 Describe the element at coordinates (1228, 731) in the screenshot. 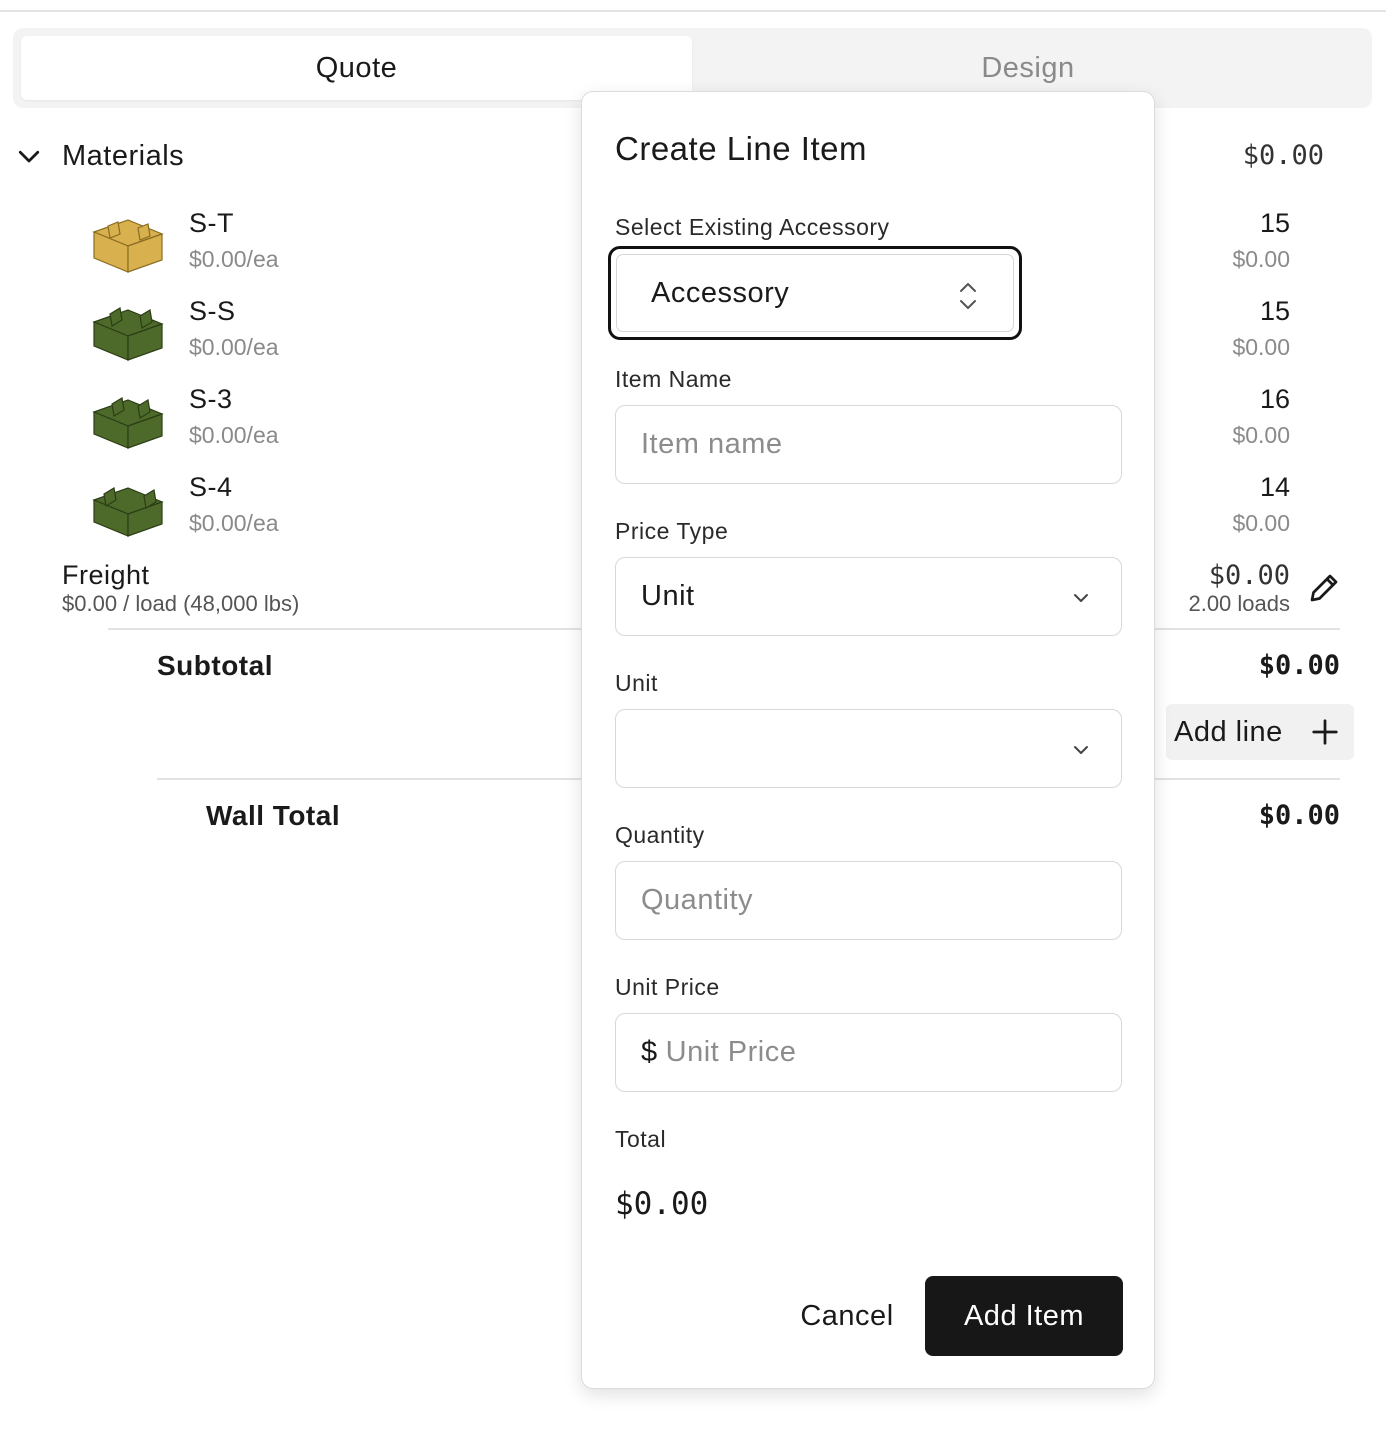

I see `add-line-label: Add line` at that location.